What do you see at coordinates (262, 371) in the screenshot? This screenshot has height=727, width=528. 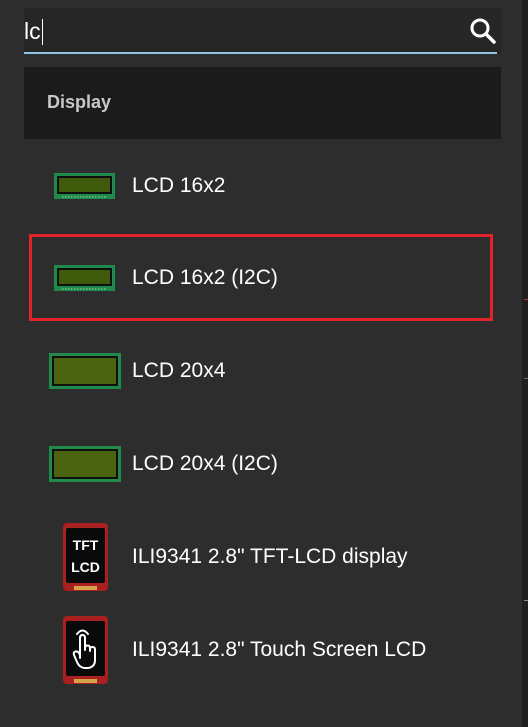 I see `list-item-lcd-20x4: LCD 20x4` at bounding box center [262, 371].